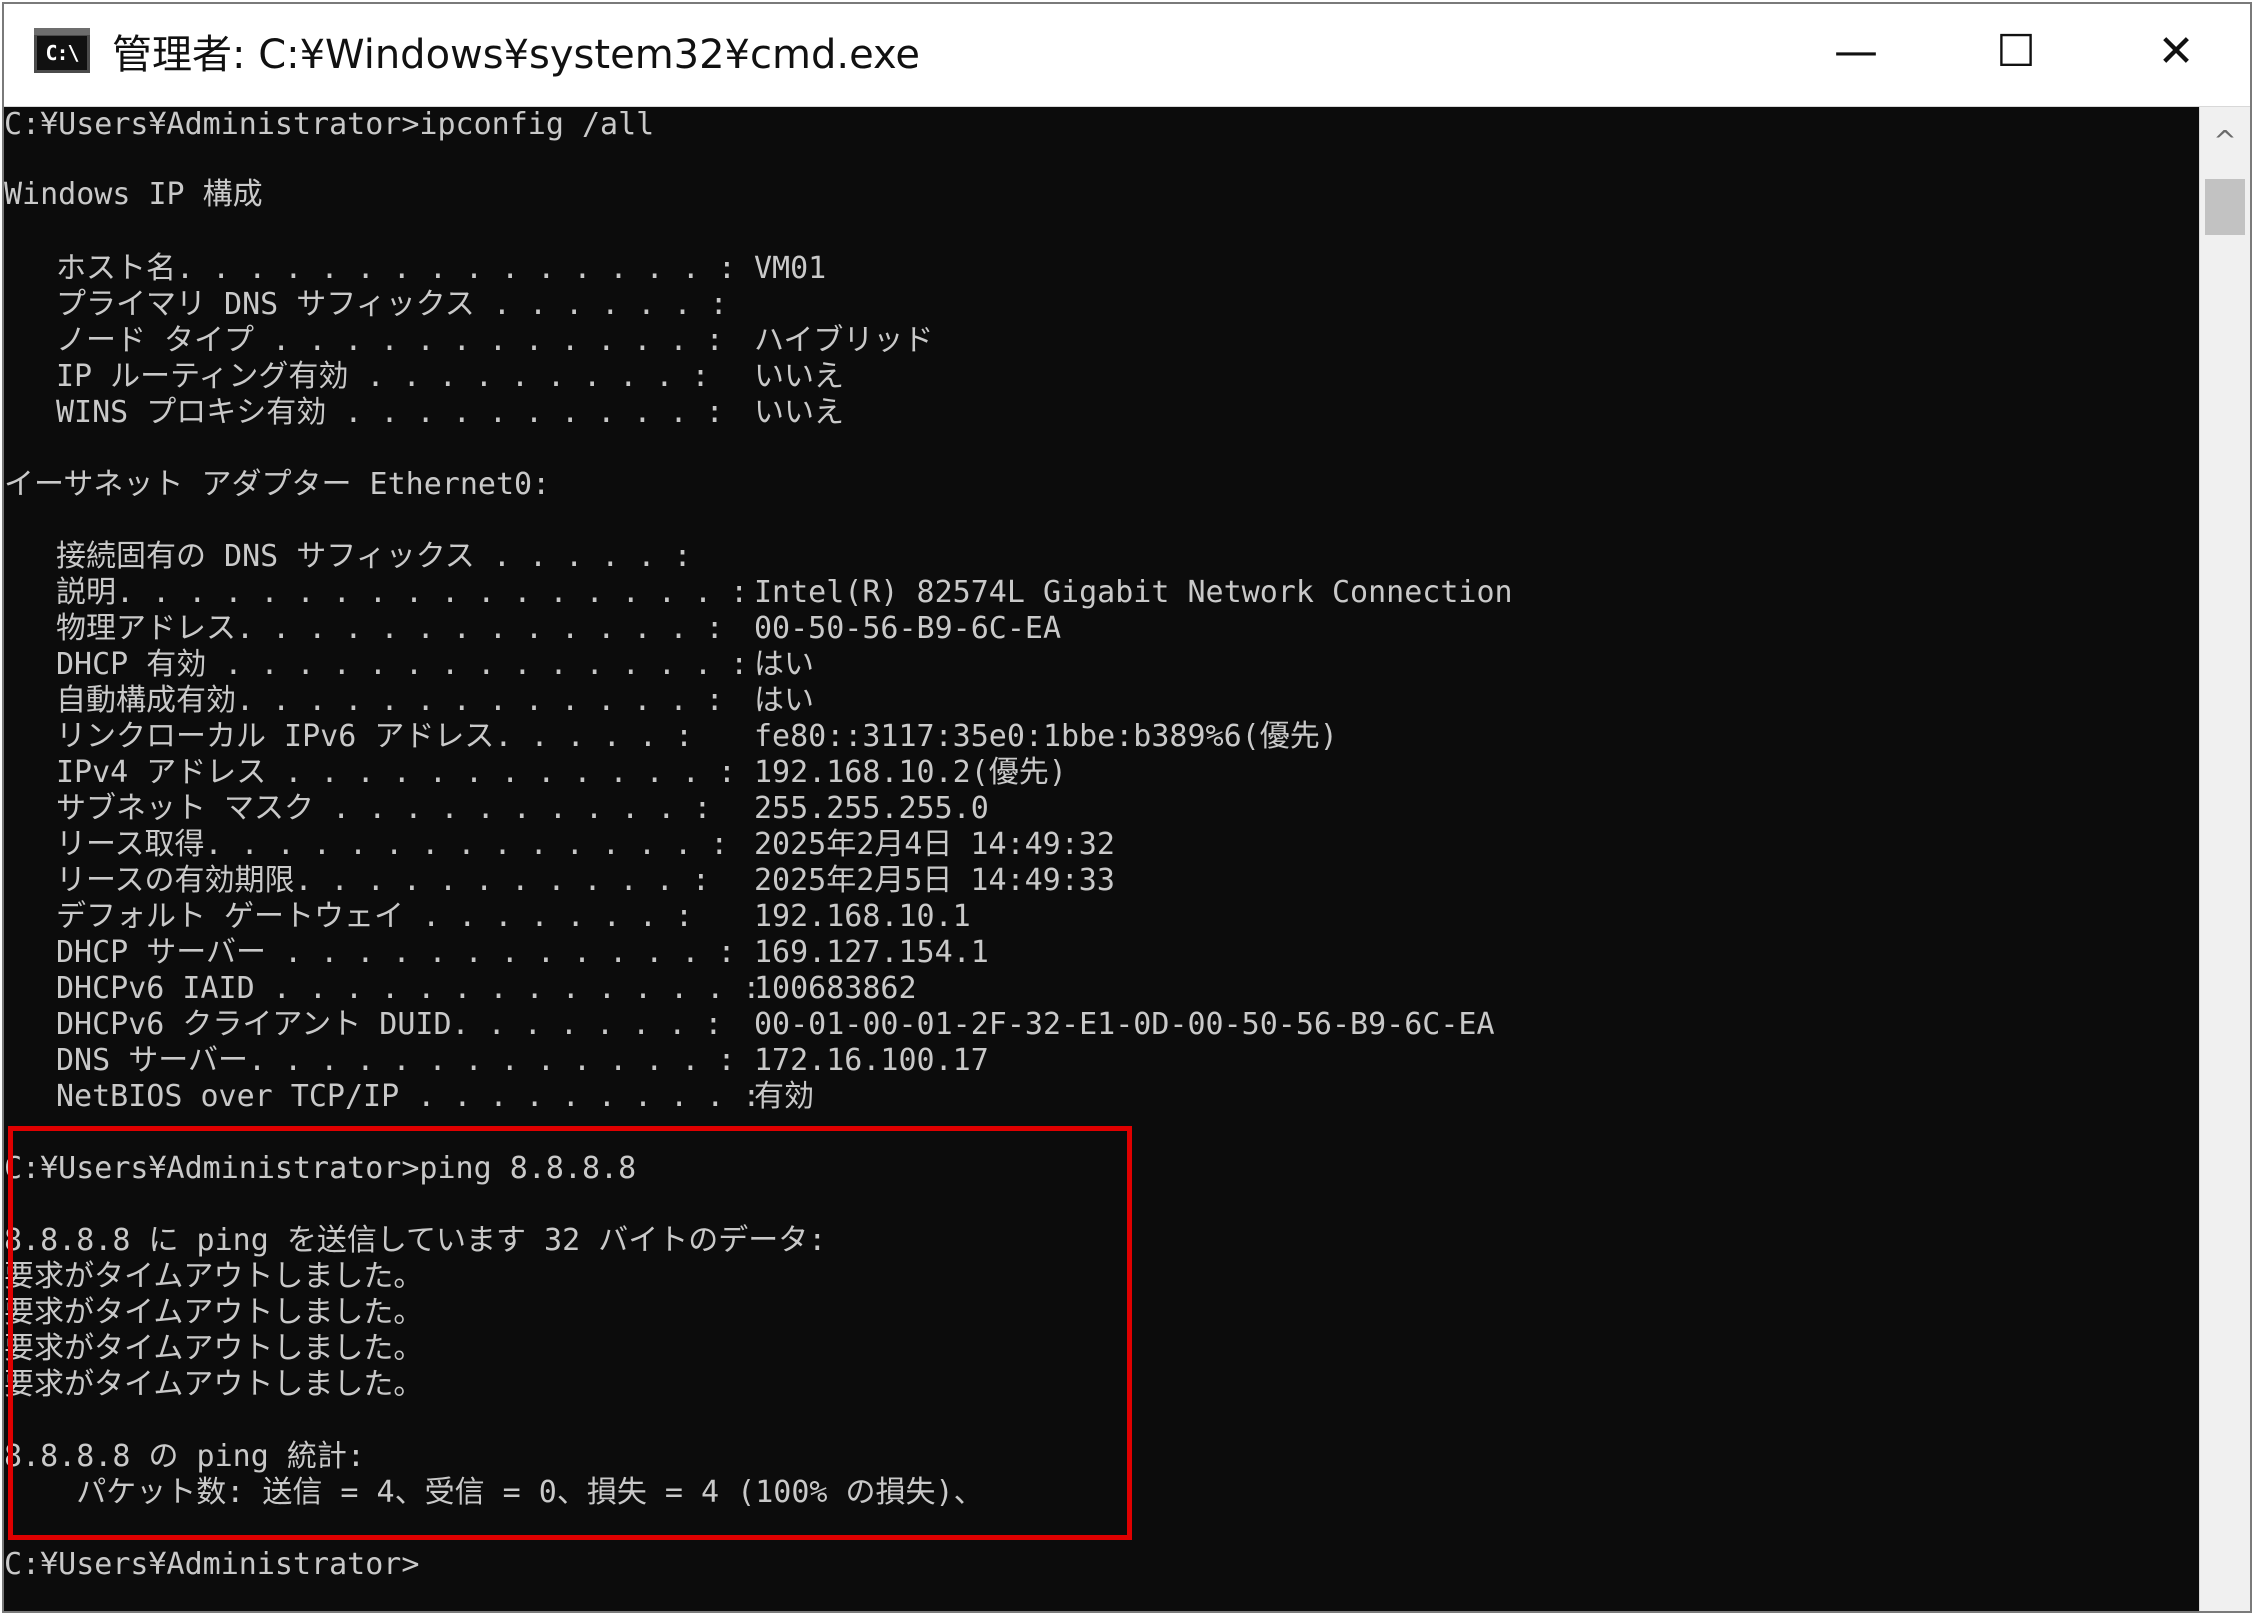 The image size is (2252, 1613). I want to click on config-value: 172.16.100.17, so click(871, 1060).